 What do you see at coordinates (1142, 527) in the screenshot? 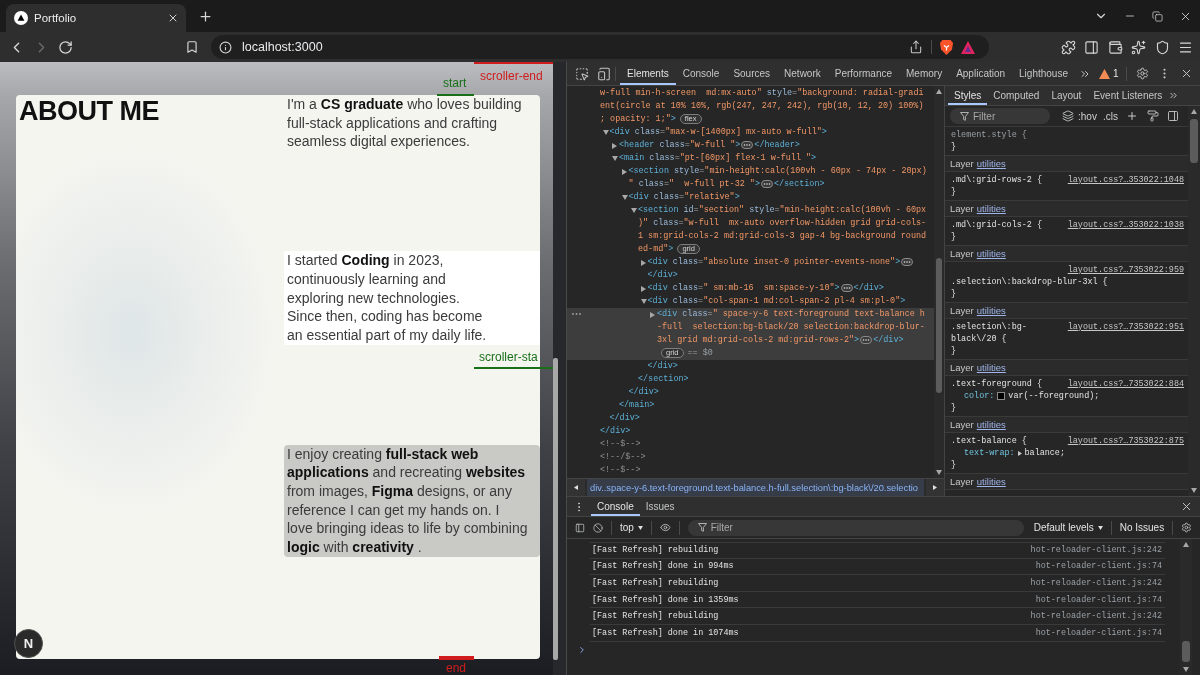
I see `issues-button: No Issues` at bounding box center [1142, 527].